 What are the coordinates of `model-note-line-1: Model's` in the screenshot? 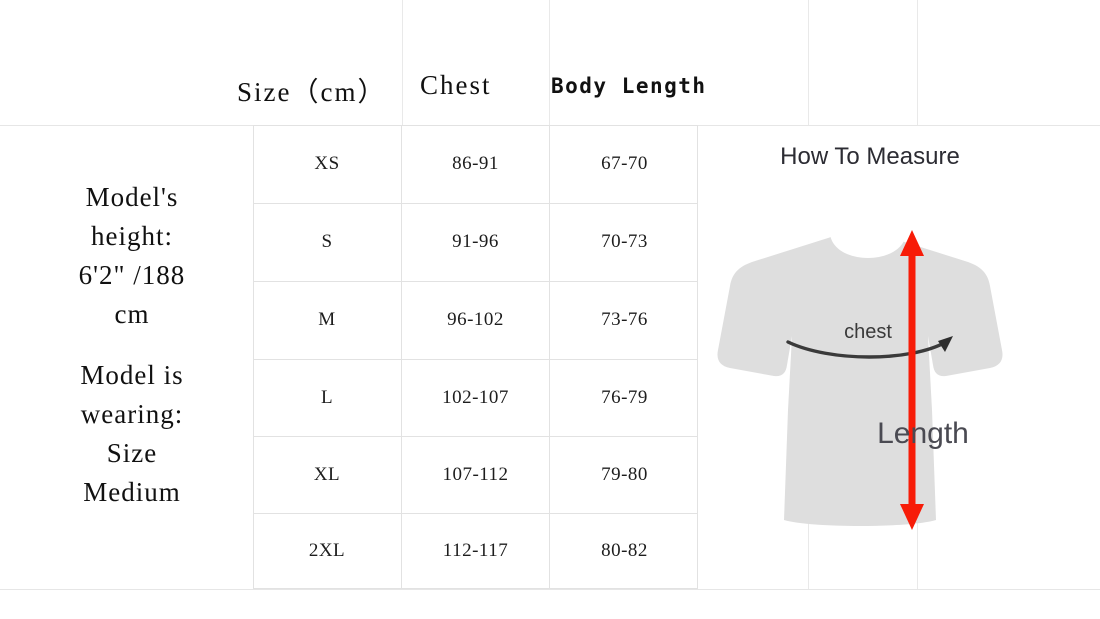 It's located at (132, 197).